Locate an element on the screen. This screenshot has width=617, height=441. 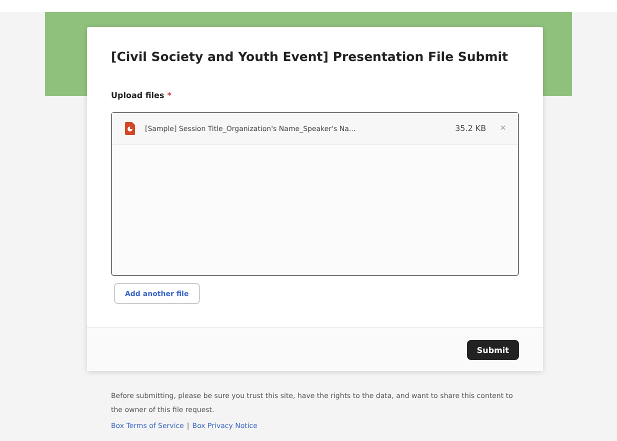
remove-button: × is located at coordinates (503, 128).